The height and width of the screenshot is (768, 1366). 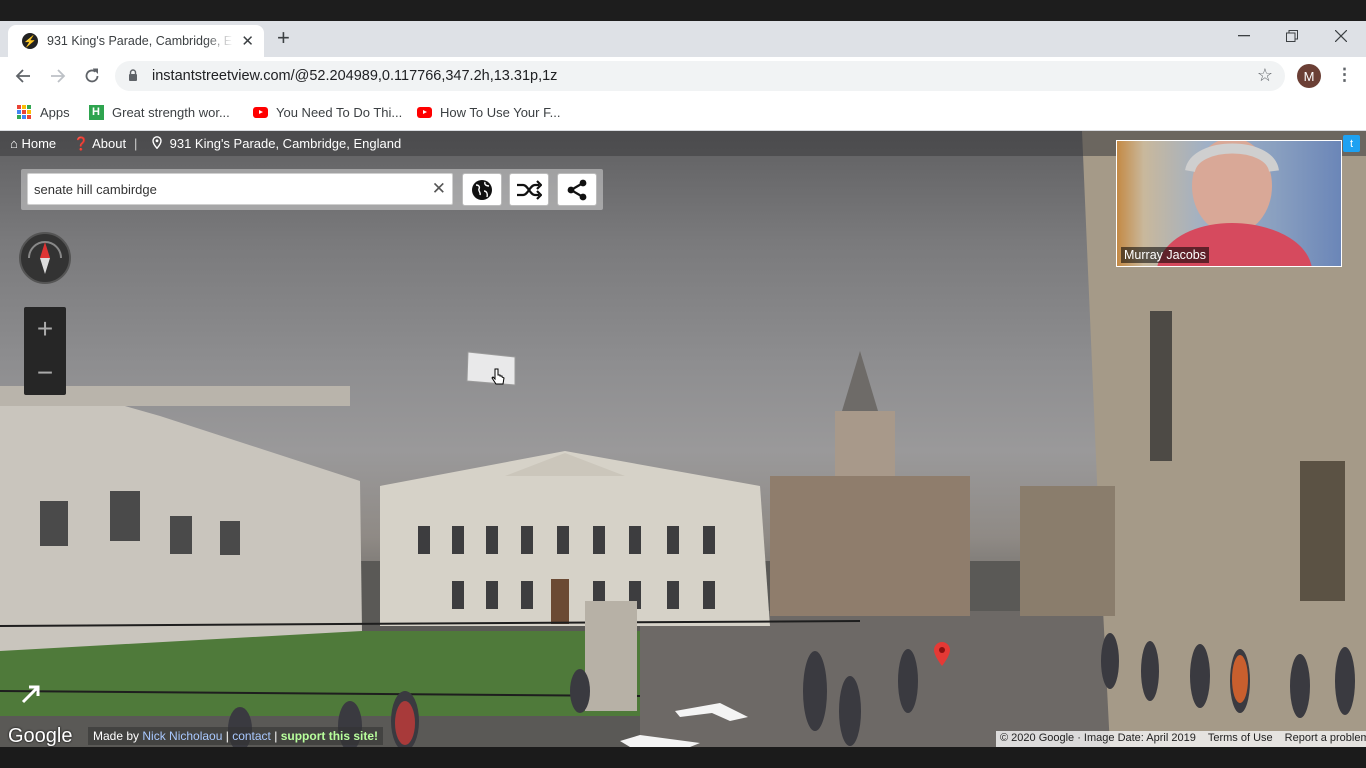 I want to click on search-input-value: senate hill cambirdge, so click(x=95, y=189).